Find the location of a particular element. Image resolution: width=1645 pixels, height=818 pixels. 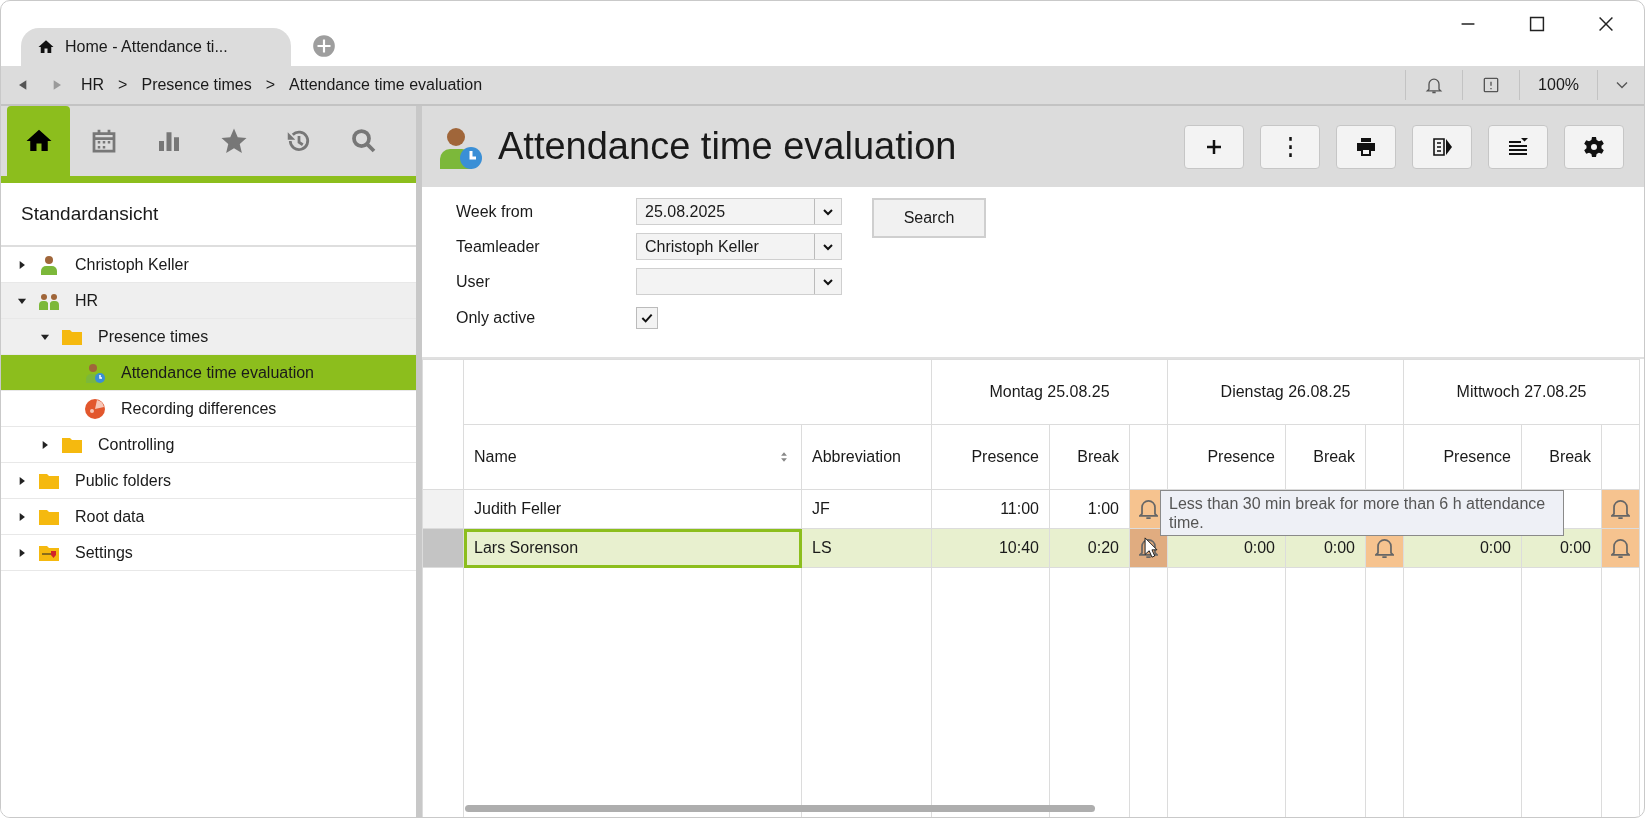

tree-item: Root data is located at coordinates (208, 517).